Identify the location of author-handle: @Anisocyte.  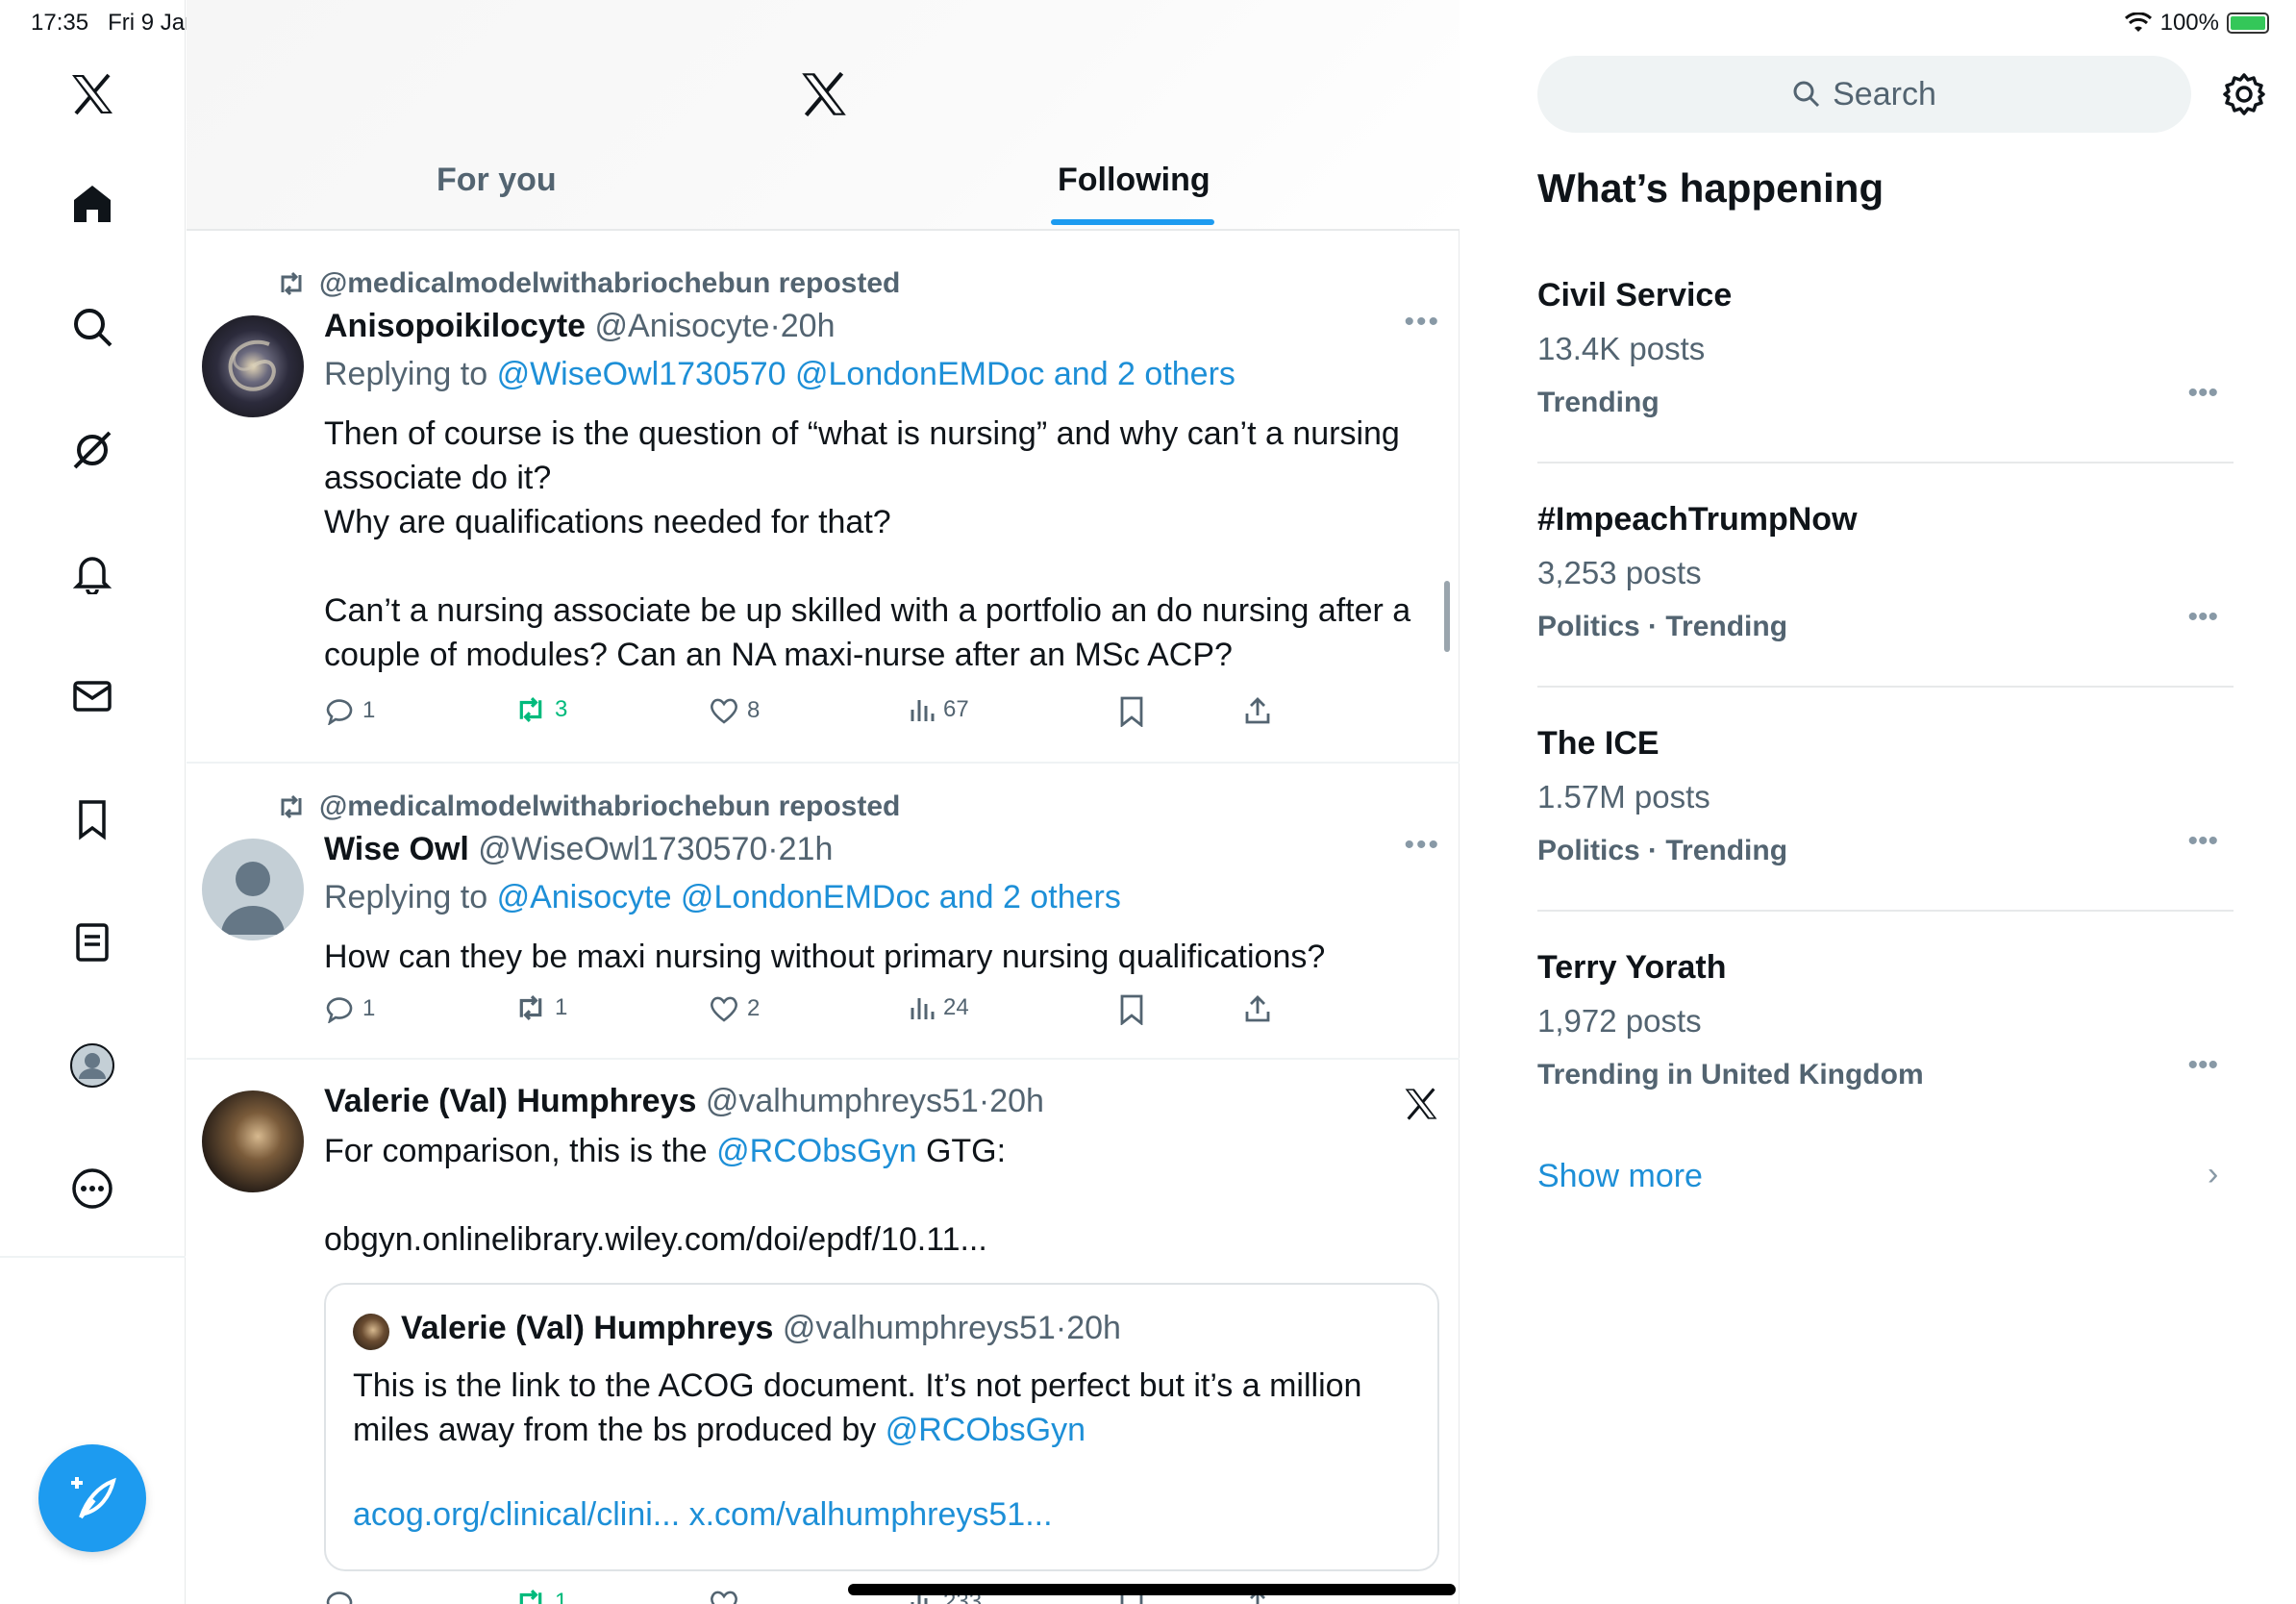
(682, 326).